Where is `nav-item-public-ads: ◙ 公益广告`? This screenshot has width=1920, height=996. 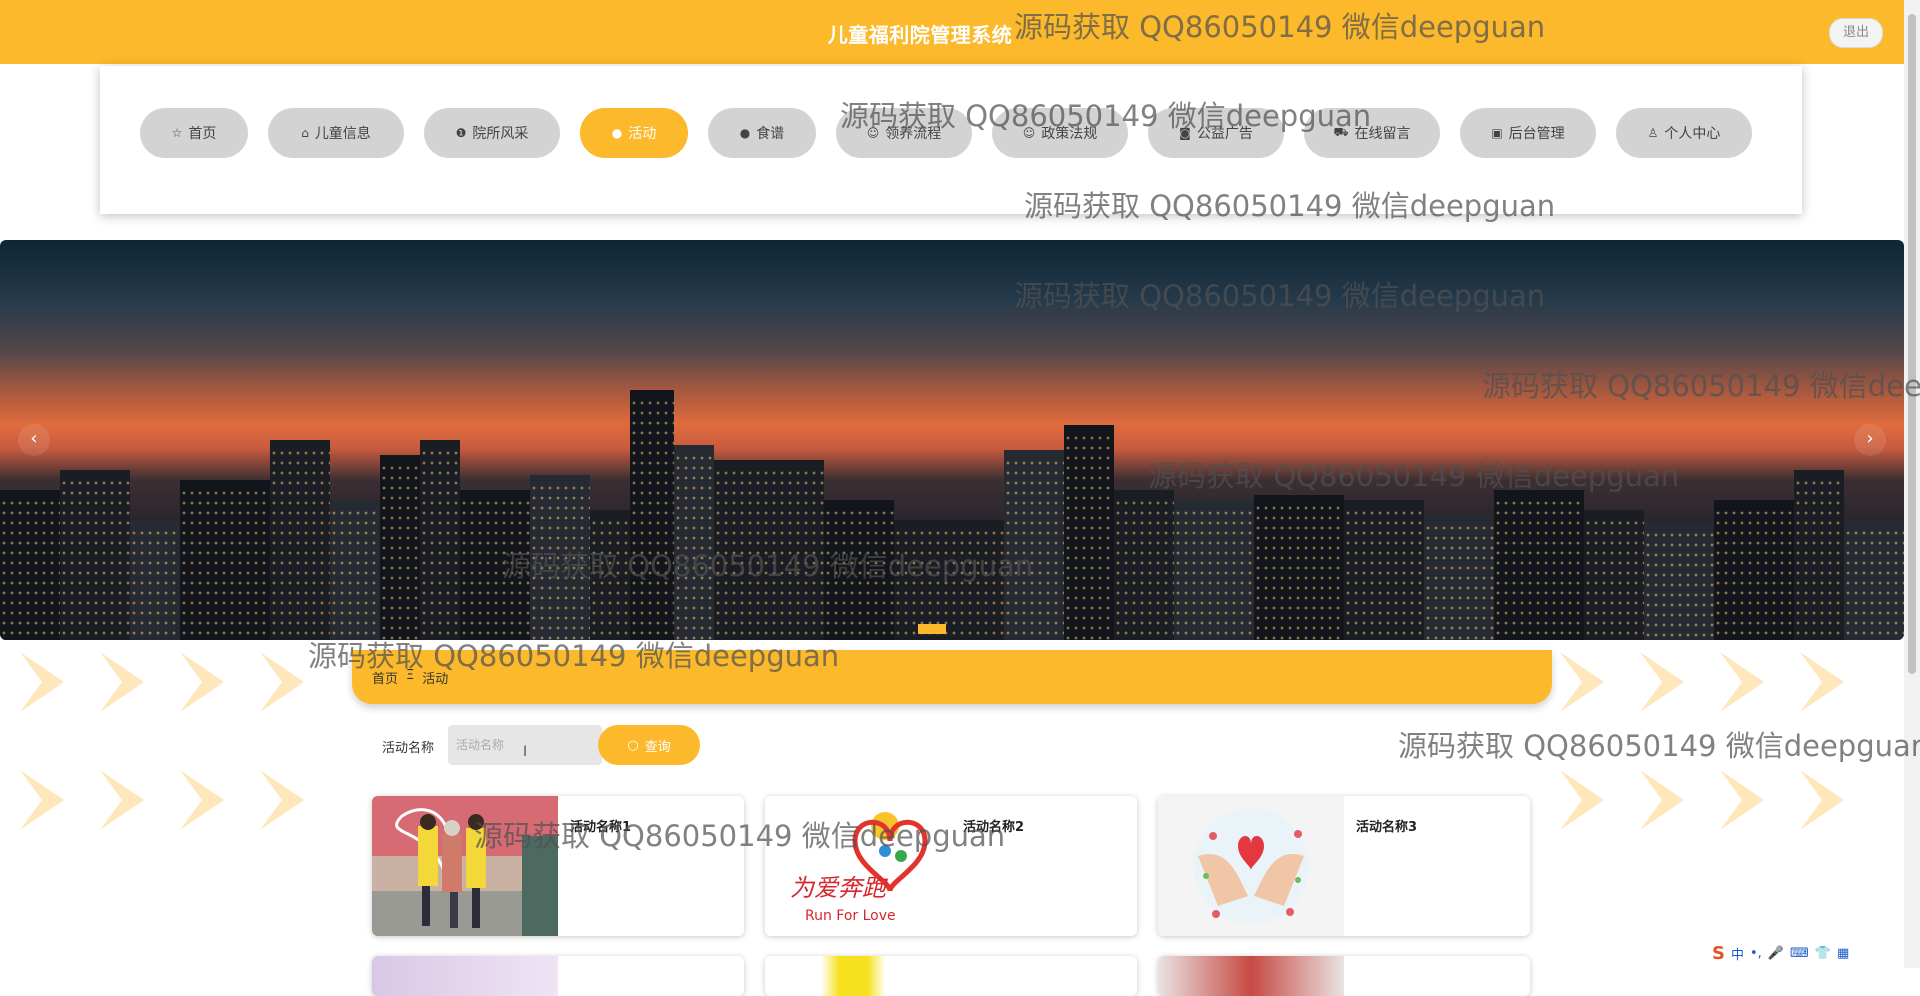 nav-item-public-ads: ◙ 公益广告 is located at coordinates (1216, 133).